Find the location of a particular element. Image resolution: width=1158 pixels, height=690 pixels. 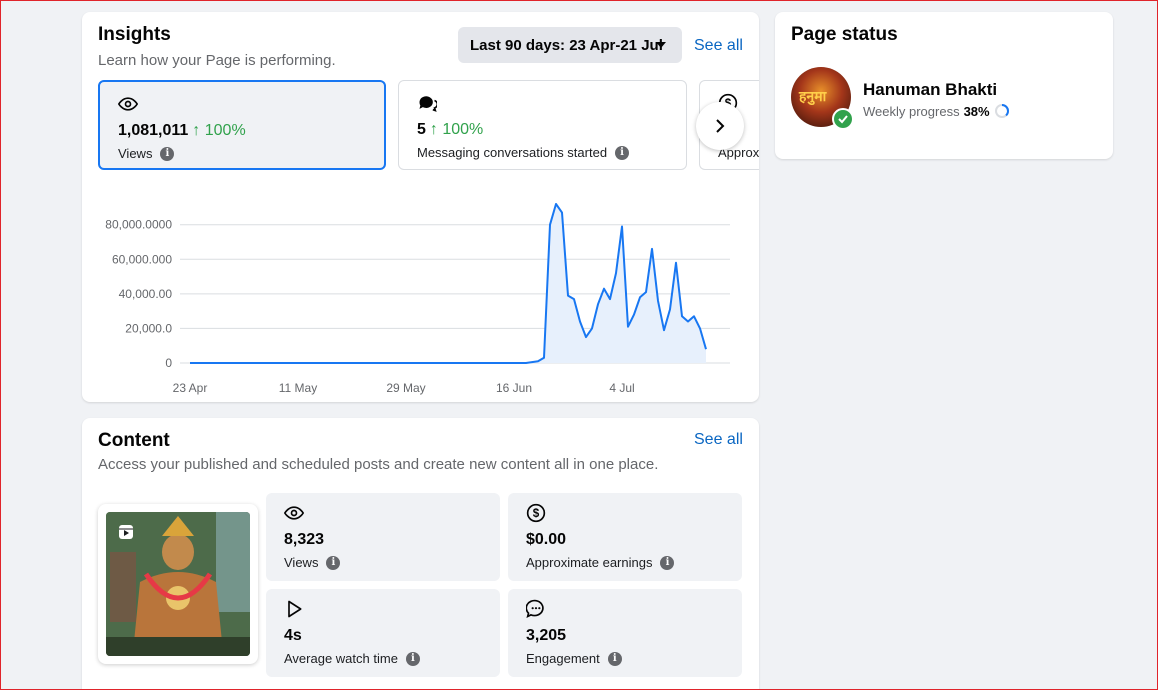

emoji-chat-icon is located at coordinates (535, 609).